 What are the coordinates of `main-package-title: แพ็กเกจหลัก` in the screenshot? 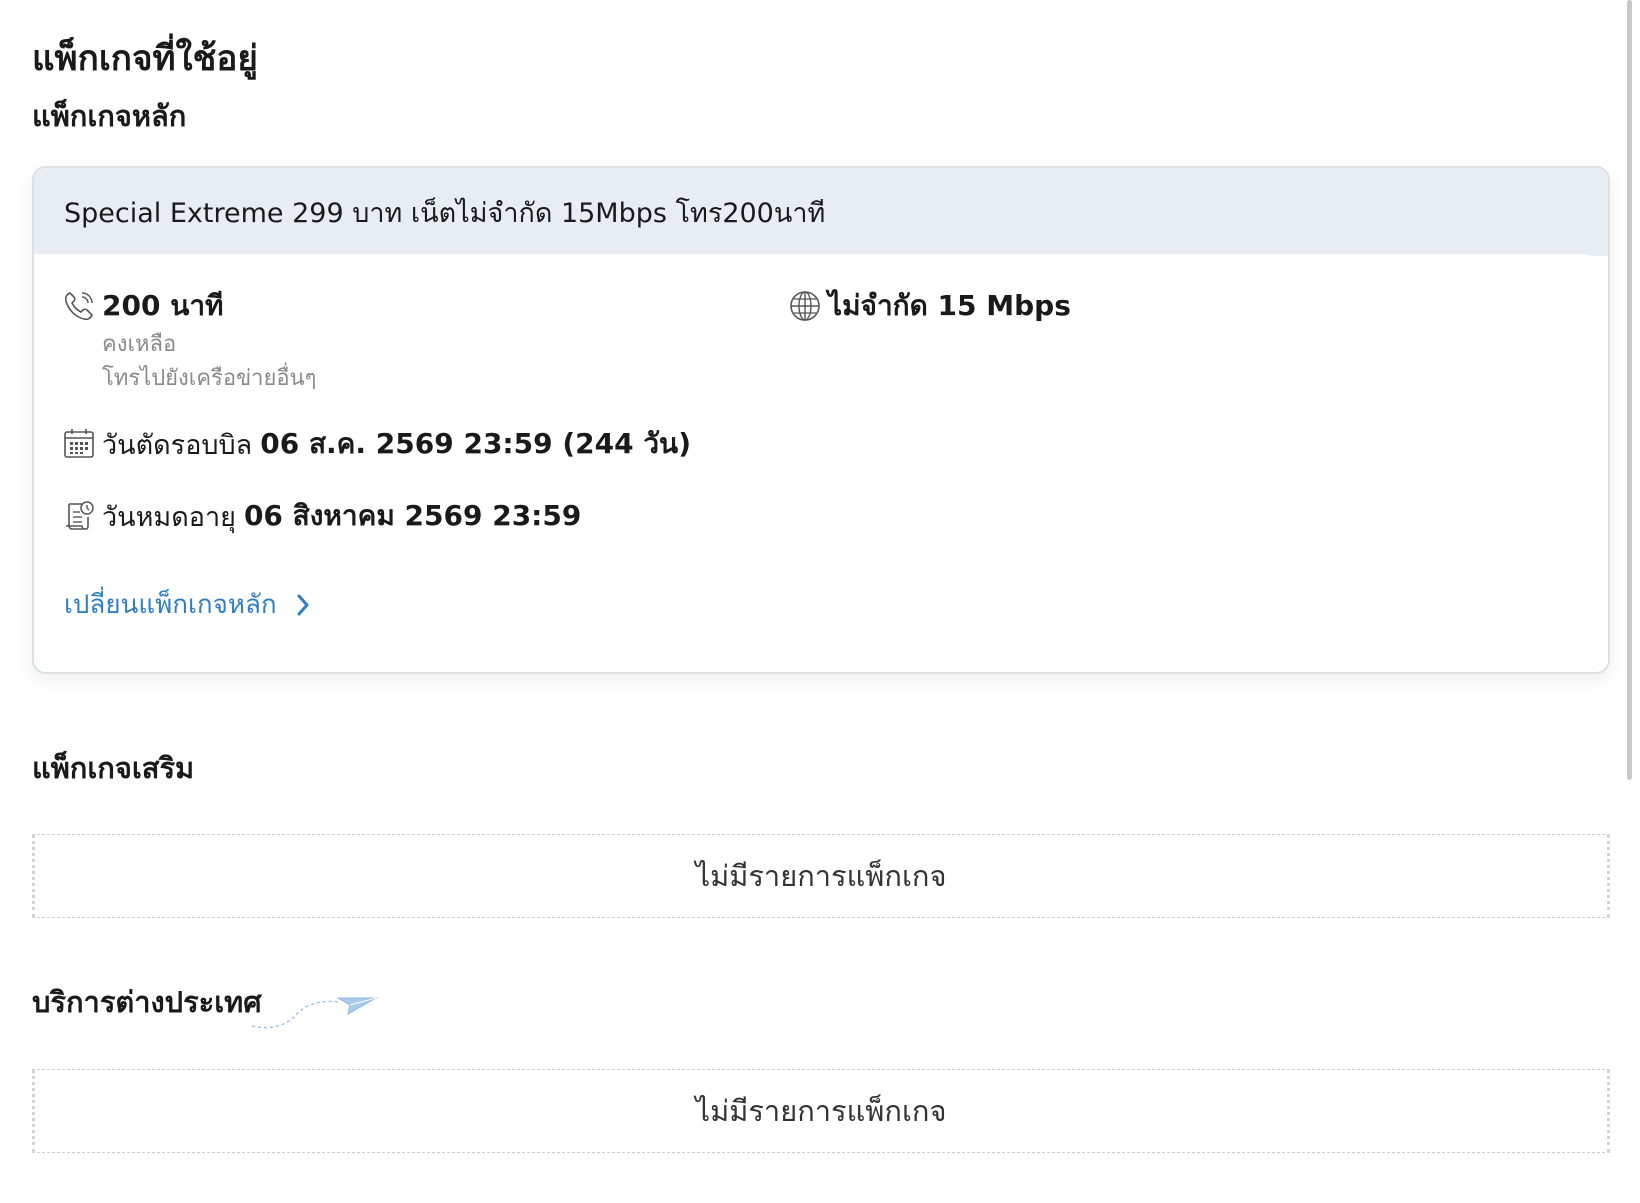 It's located at (109, 116).